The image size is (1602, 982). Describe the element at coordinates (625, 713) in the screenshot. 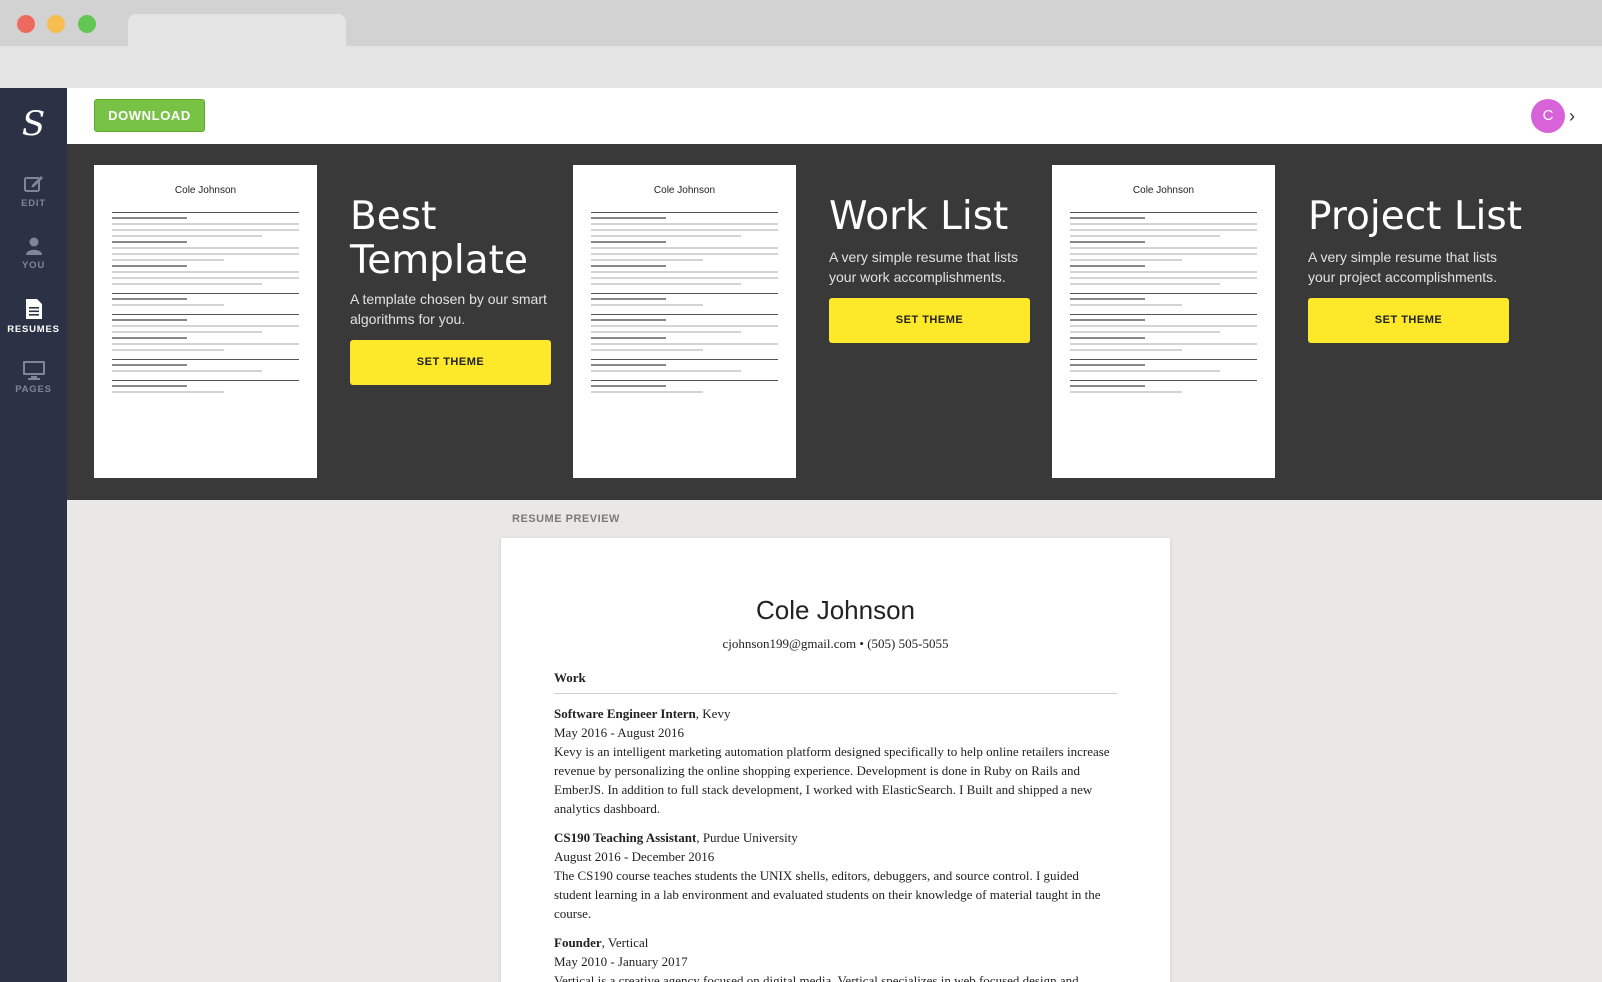

I see `entry-role: Software Engineer Intern` at that location.